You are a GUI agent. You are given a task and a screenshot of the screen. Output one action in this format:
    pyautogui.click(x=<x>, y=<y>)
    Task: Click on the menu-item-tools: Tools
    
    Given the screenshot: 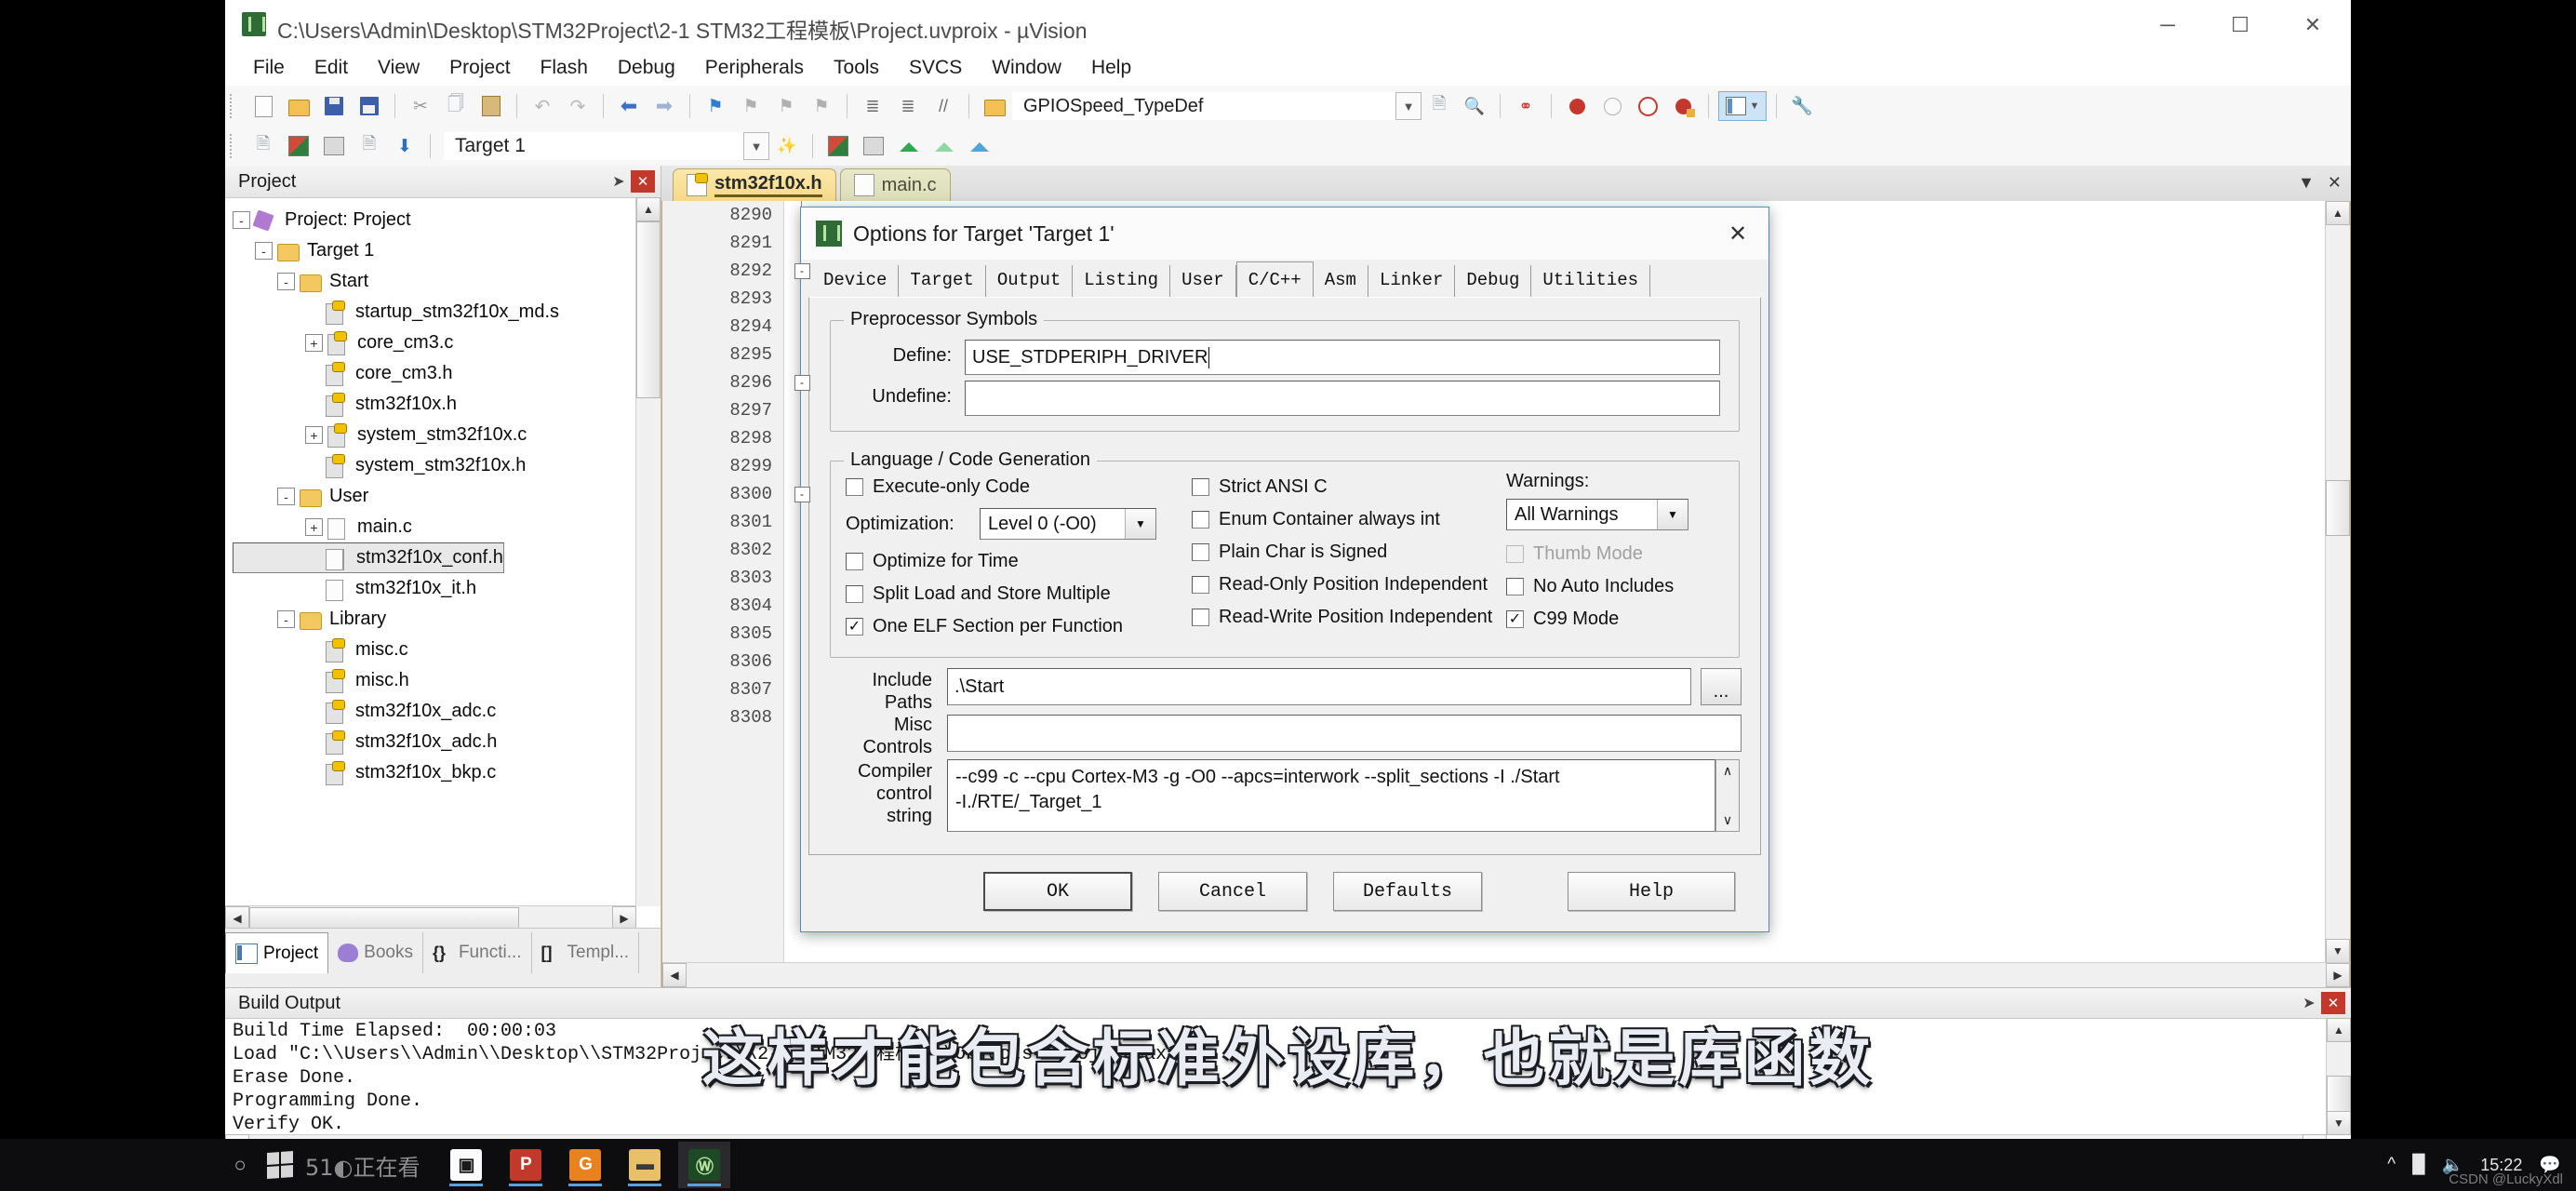 What is the action you would take?
    pyautogui.click(x=856, y=68)
    